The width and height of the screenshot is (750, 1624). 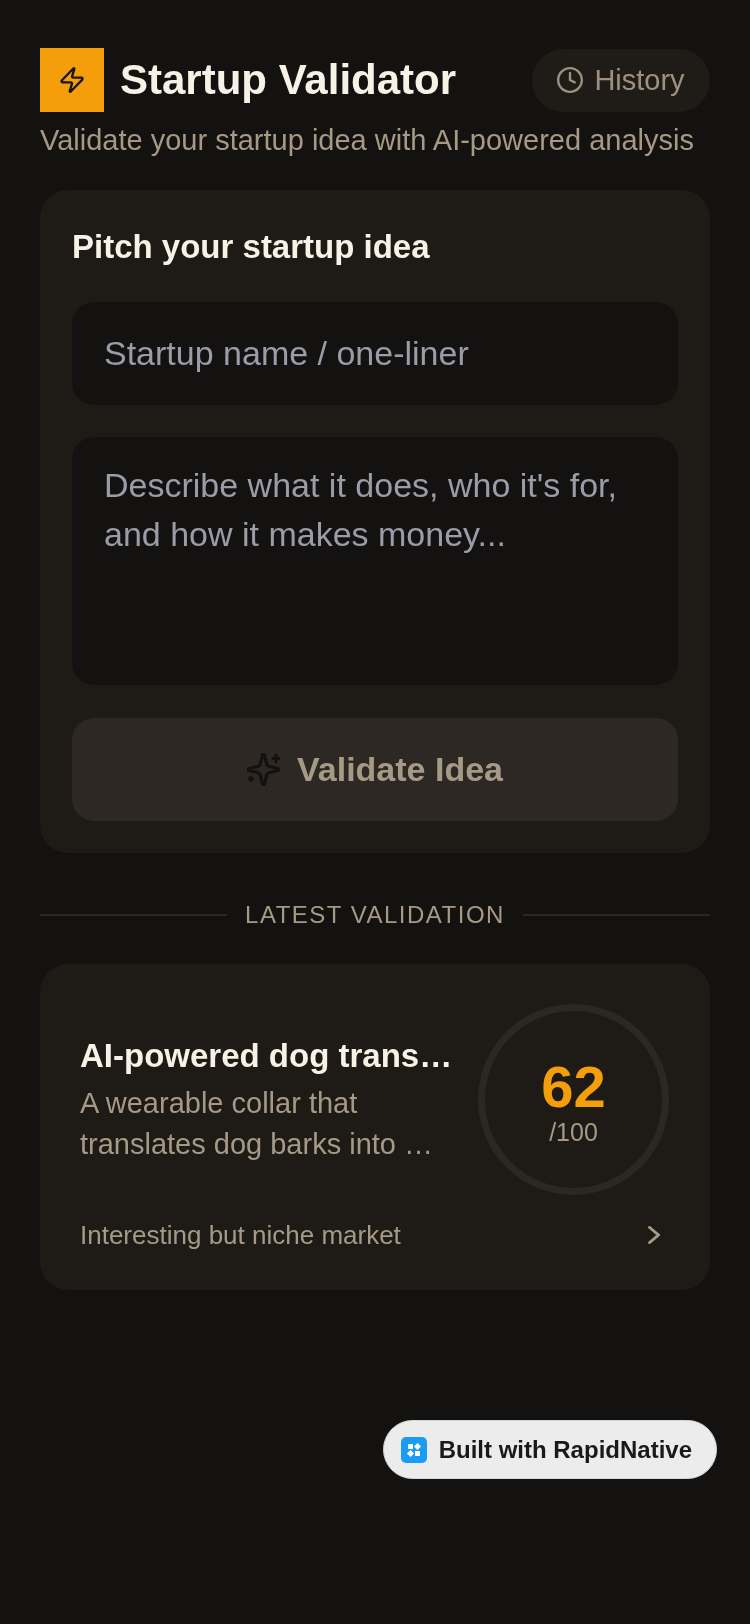 I want to click on score-max: /100, so click(x=573, y=1131).